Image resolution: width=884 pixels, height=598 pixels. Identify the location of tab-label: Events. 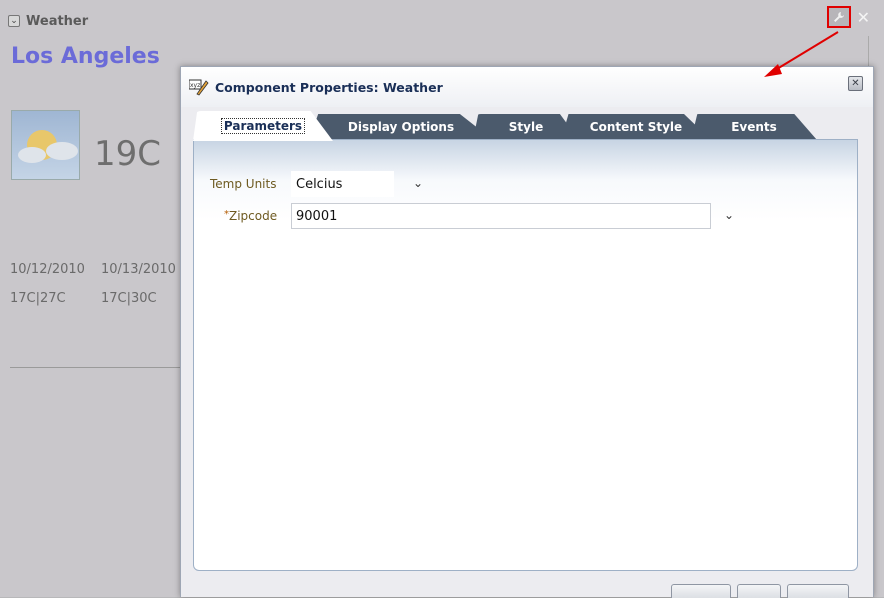
(754, 127).